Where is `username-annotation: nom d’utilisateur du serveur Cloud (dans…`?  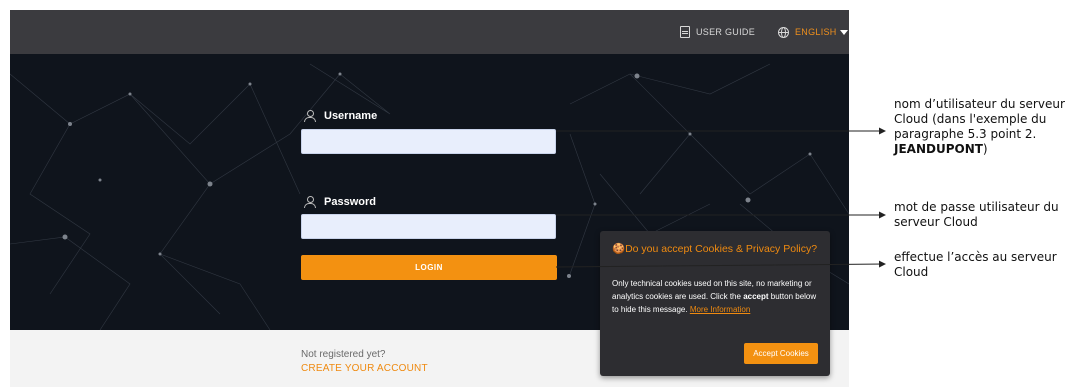 username-annotation: nom d’utilisateur du serveur Cloud (dans… is located at coordinates (990, 127).